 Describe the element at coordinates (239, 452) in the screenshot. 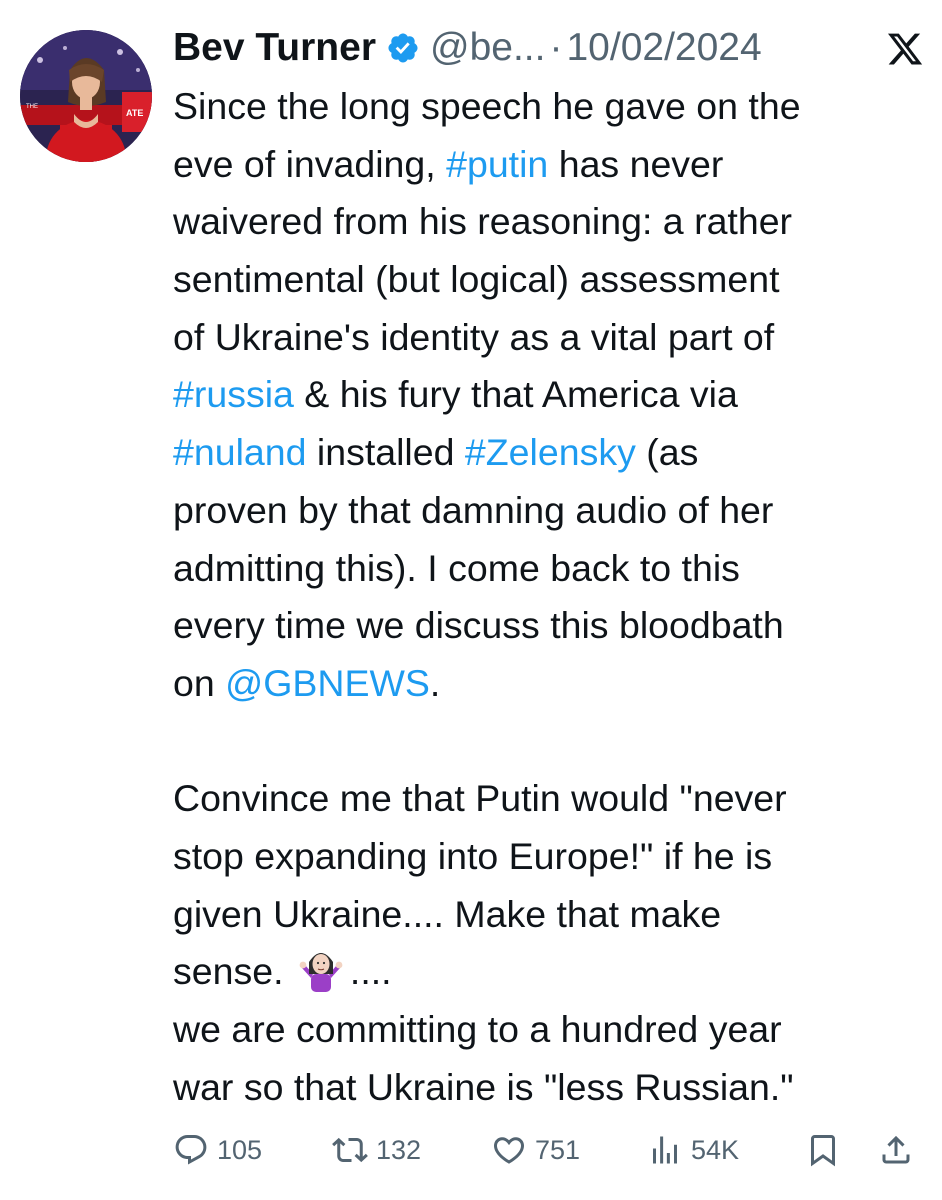

I see `hashtag-link: #nuland` at that location.